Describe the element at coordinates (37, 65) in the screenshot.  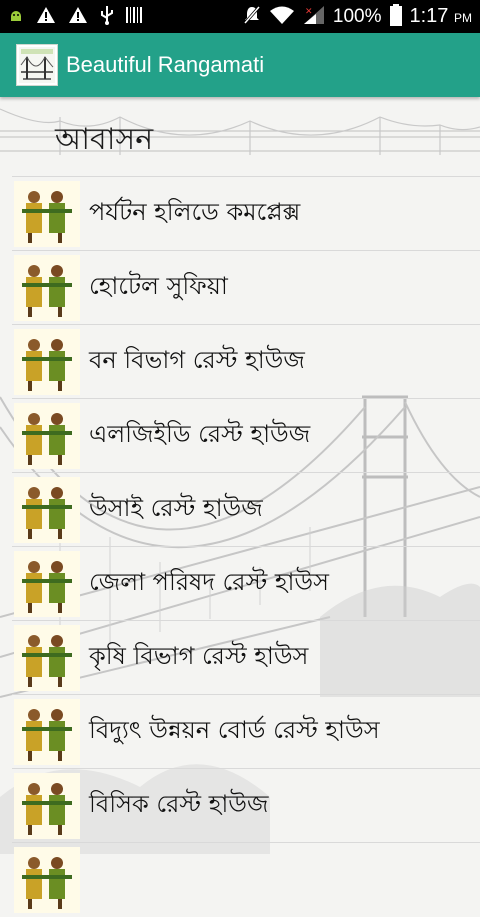
I see `app-logo-icon` at that location.